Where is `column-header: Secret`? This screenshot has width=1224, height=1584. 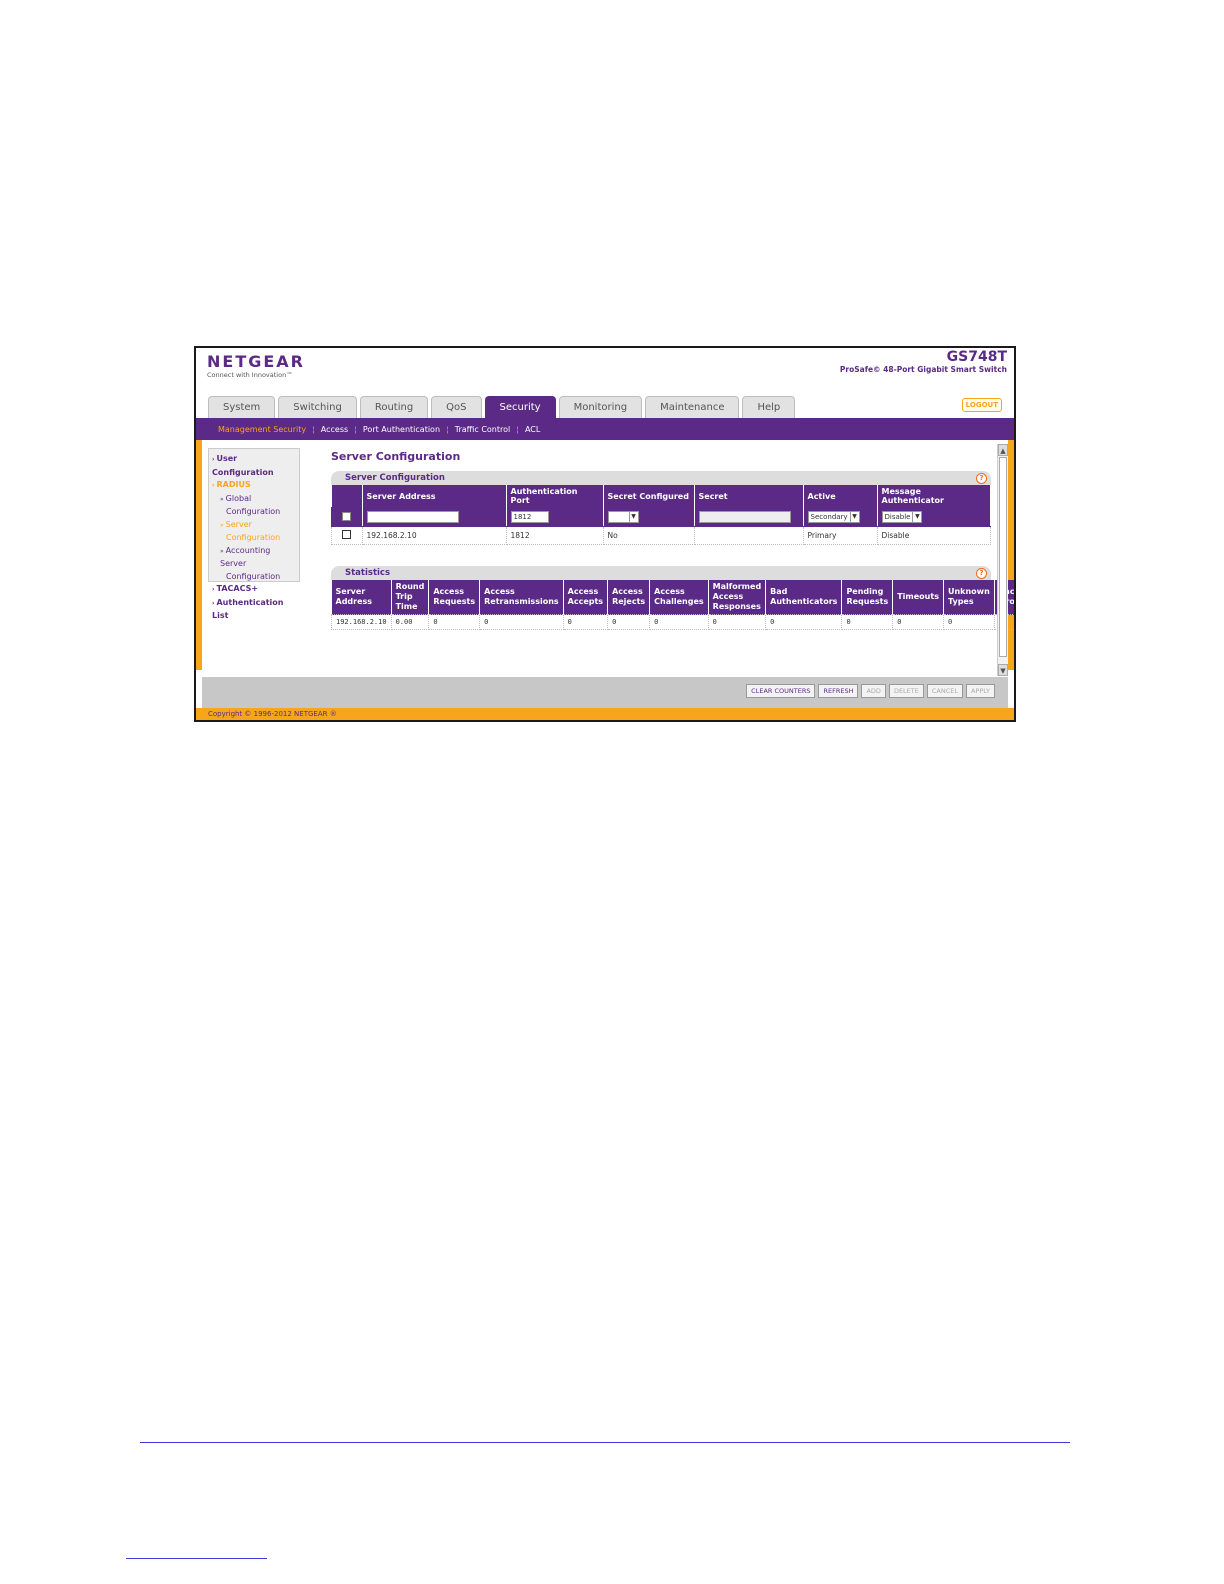 column-header: Secret is located at coordinates (749, 496).